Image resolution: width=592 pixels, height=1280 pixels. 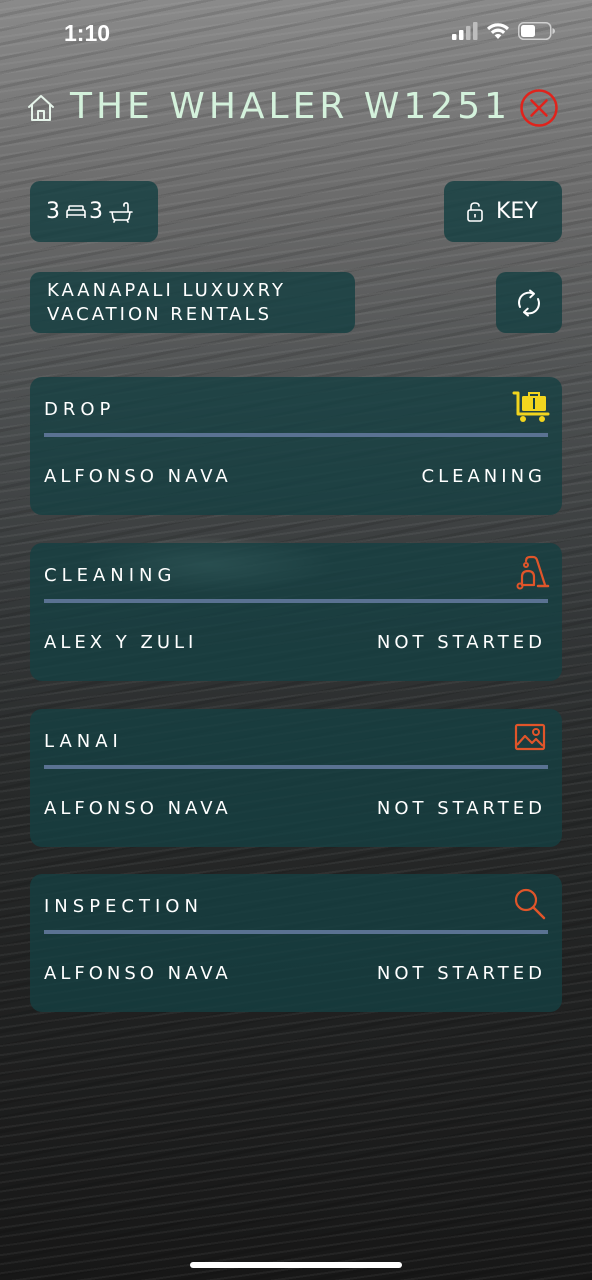 What do you see at coordinates (76, 211) in the screenshot?
I see `bed-icon` at bounding box center [76, 211].